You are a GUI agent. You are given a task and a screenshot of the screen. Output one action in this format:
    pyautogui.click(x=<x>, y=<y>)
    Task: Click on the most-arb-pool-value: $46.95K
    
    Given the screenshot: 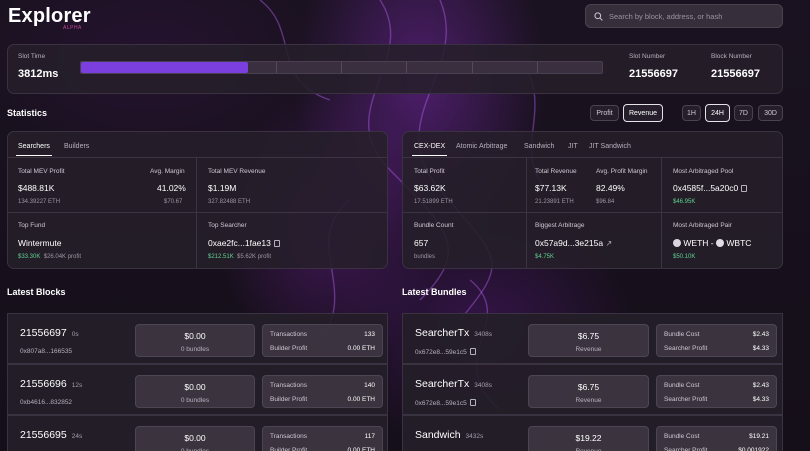 What is the action you would take?
    pyautogui.click(x=684, y=202)
    